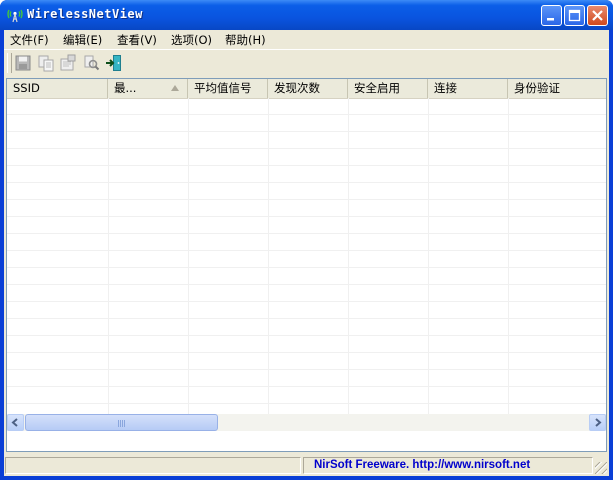 The height and width of the screenshot is (480, 613). I want to click on copy-icon, so click(46, 63).